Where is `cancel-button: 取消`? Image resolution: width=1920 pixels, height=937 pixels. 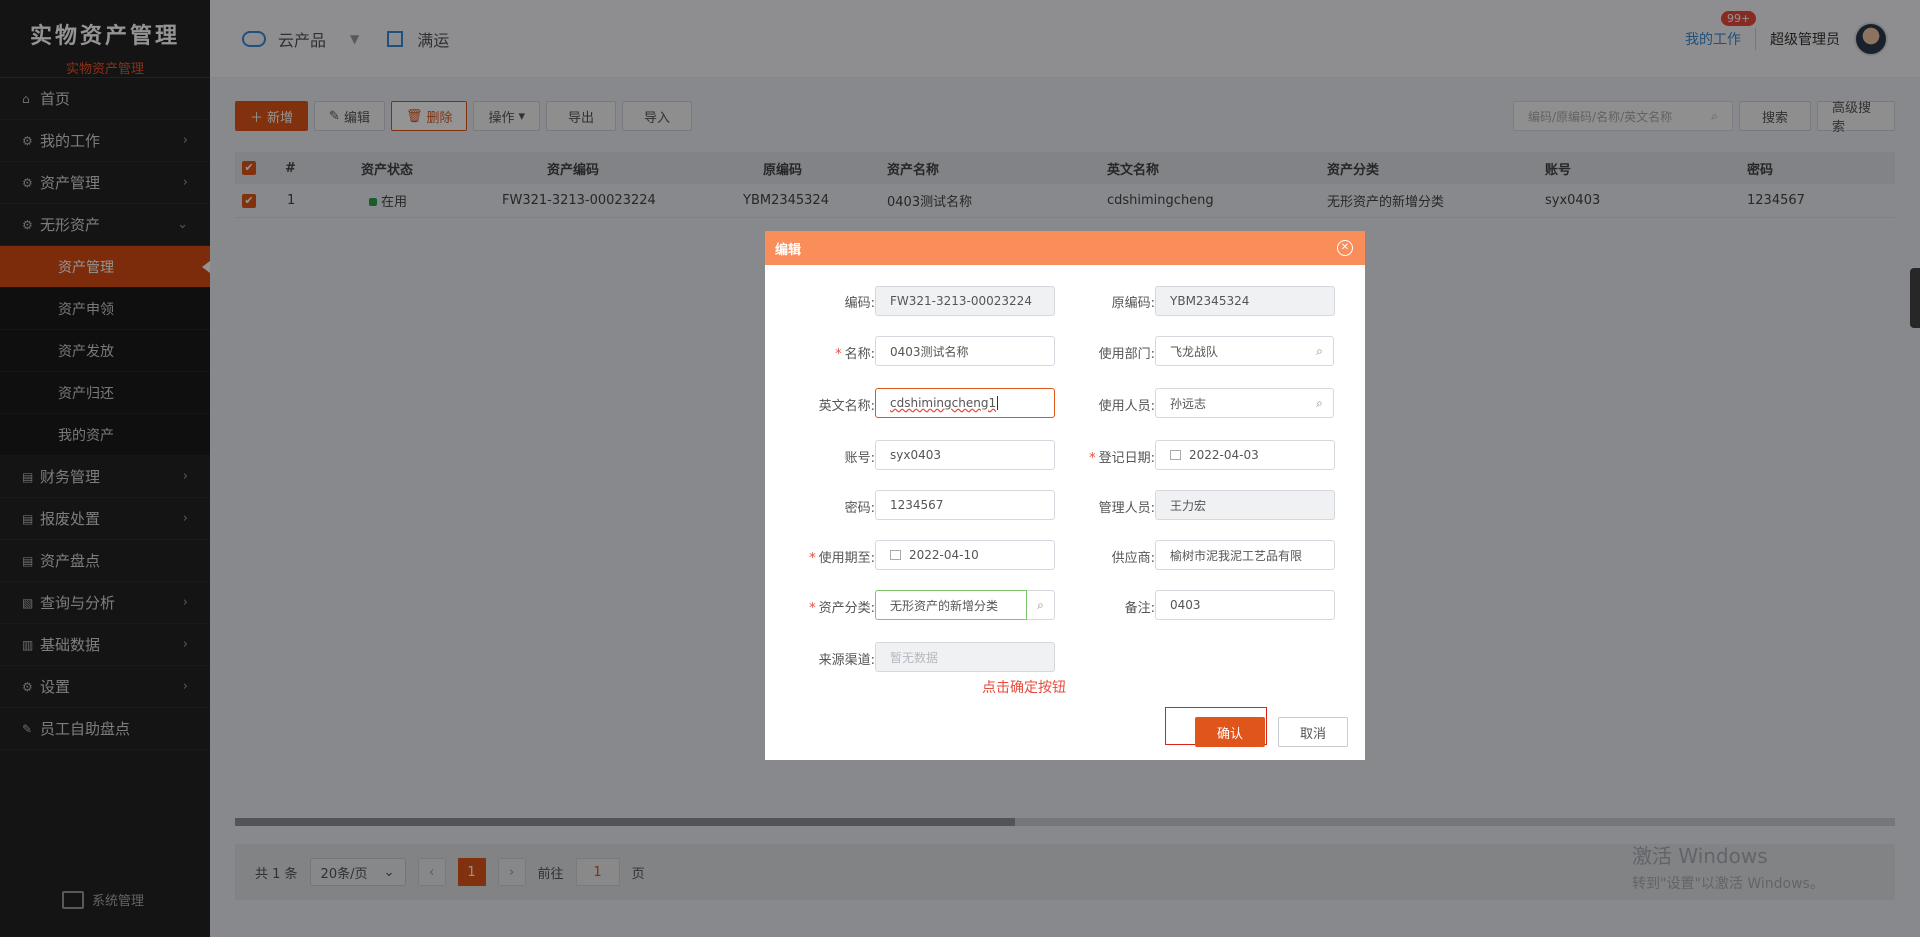 cancel-button: 取消 is located at coordinates (1313, 732).